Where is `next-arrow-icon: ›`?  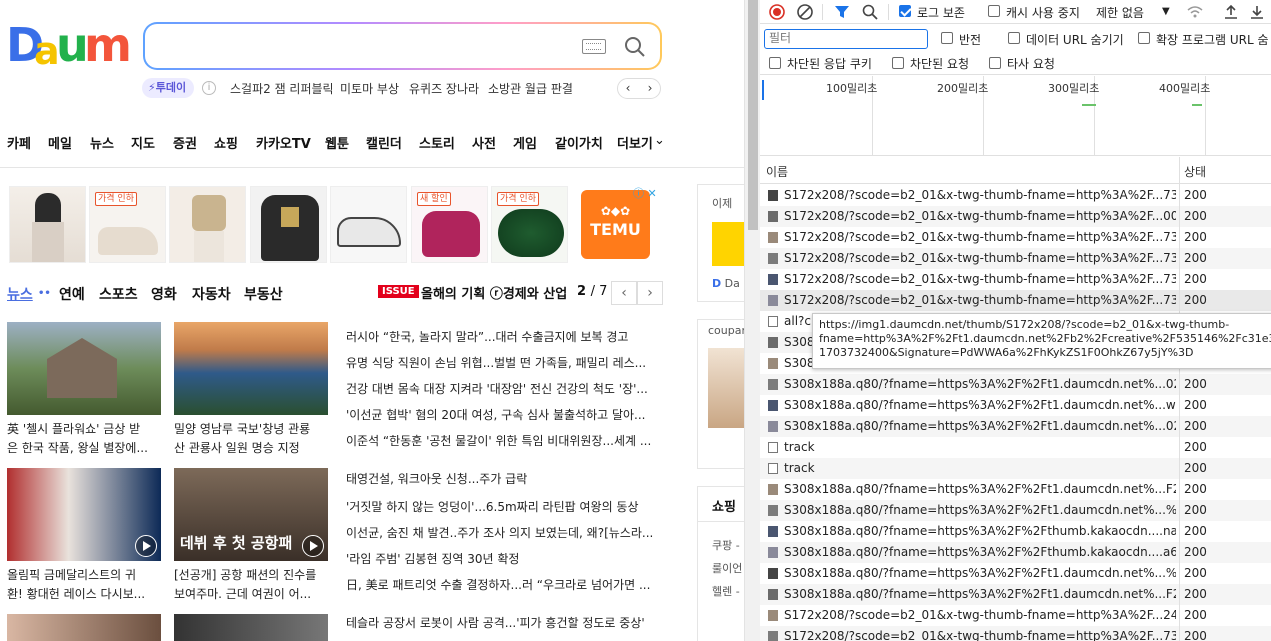 next-arrow-icon: › is located at coordinates (650, 88).